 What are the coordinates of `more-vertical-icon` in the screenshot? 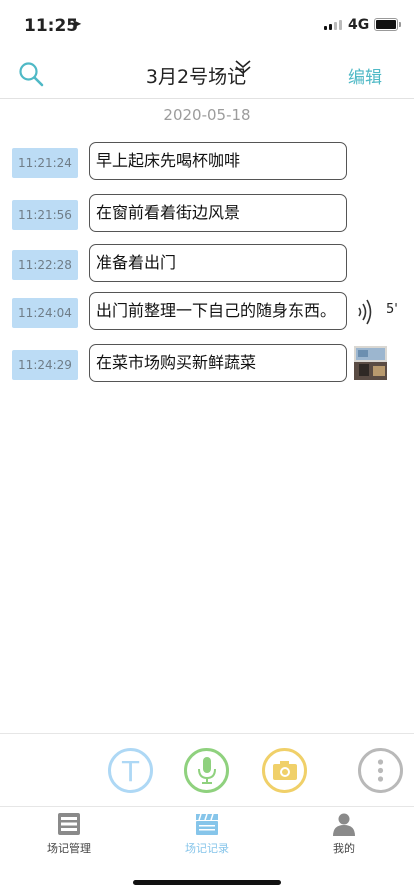 It's located at (380, 770).